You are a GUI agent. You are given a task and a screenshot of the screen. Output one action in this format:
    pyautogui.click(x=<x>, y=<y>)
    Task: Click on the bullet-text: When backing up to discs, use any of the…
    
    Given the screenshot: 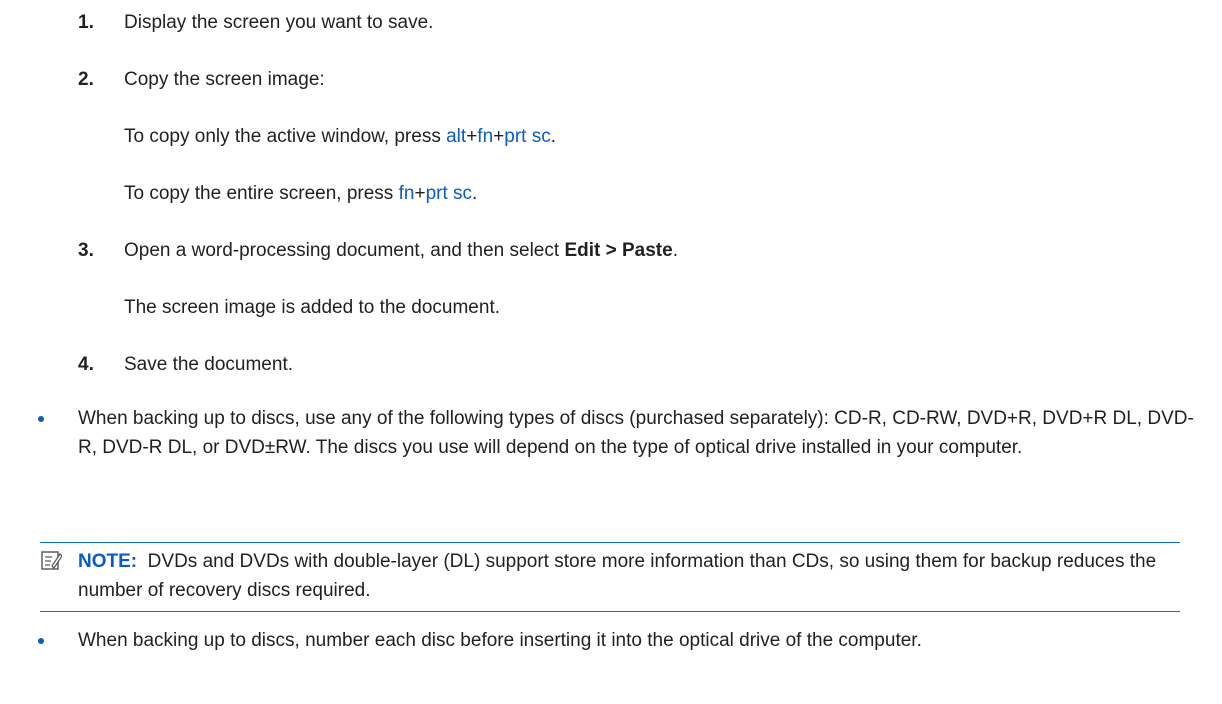 What is the action you would take?
    pyautogui.click(x=636, y=433)
    